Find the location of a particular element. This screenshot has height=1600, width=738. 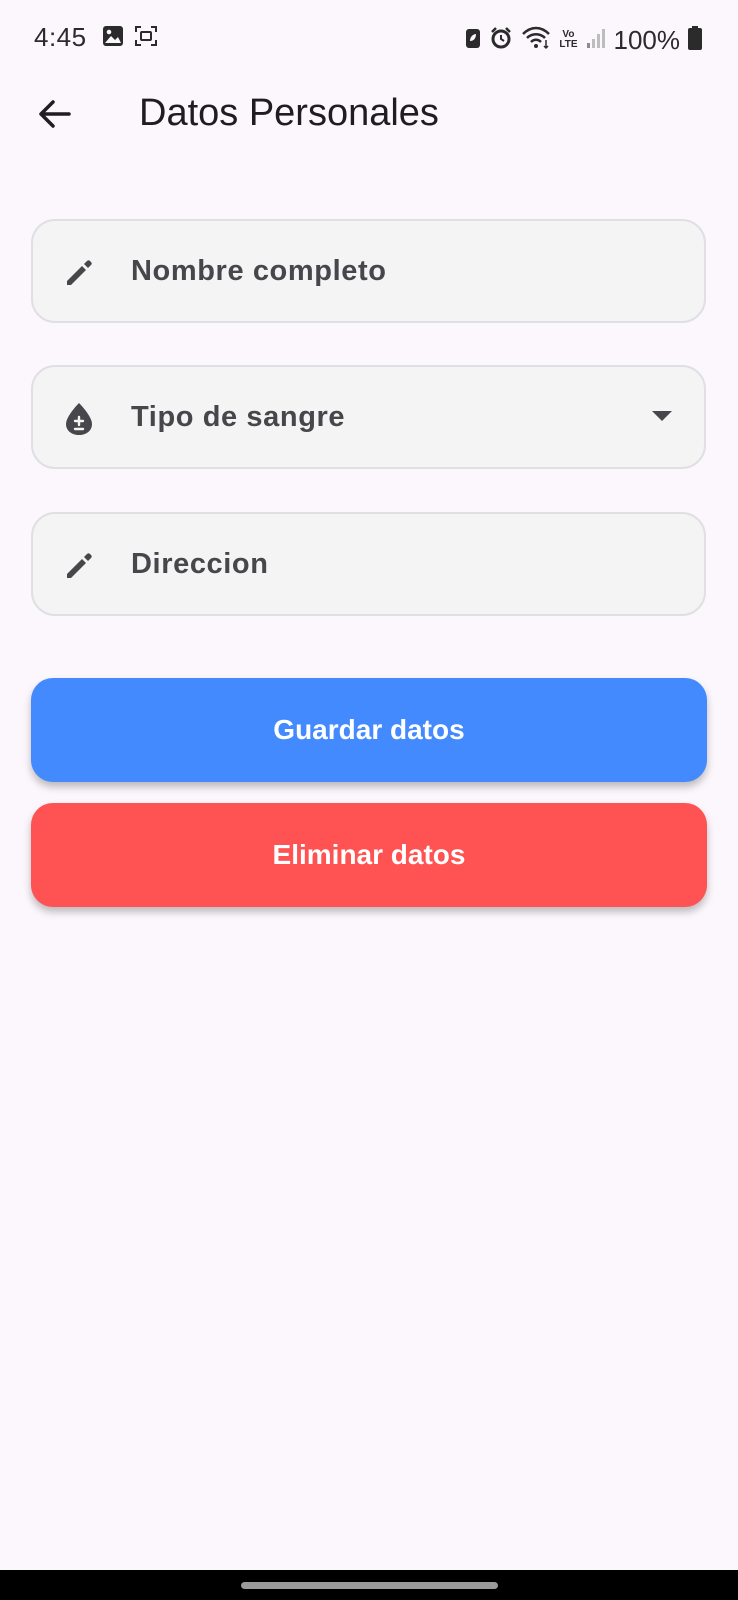

volte-bottom-text: LTE is located at coordinates (568, 44).